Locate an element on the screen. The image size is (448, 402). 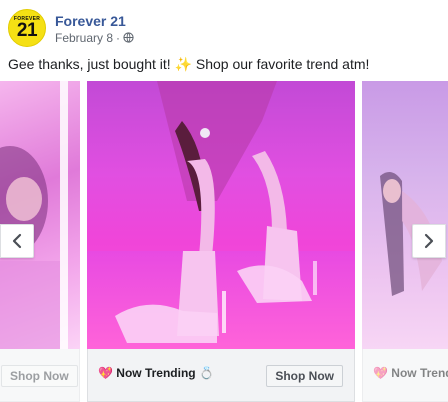
post-date-row: February 8 · is located at coordinates (94, 38).